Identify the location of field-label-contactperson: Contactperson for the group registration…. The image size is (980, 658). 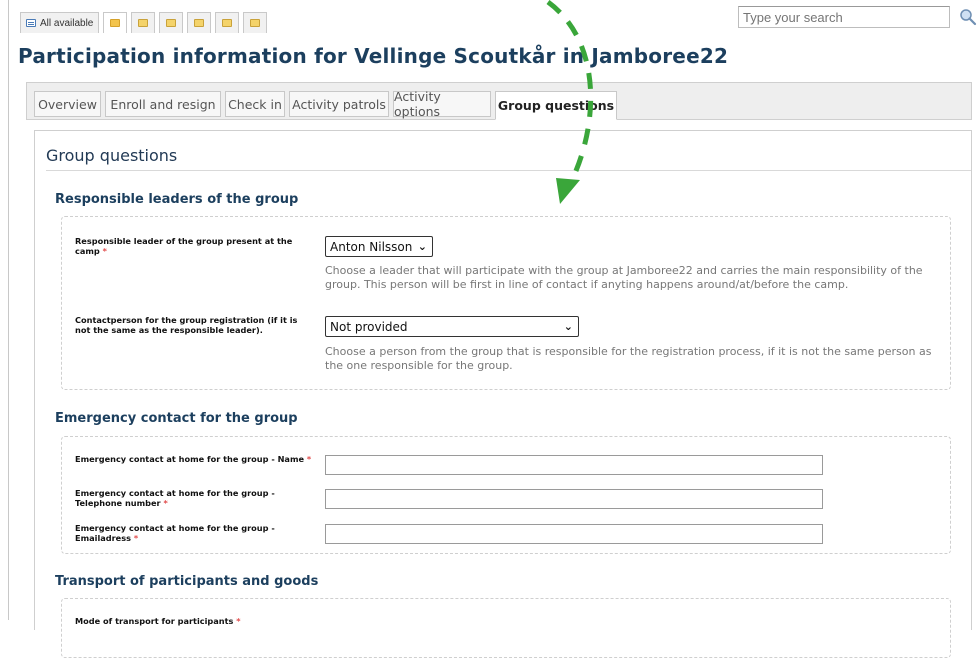
(186, 325).